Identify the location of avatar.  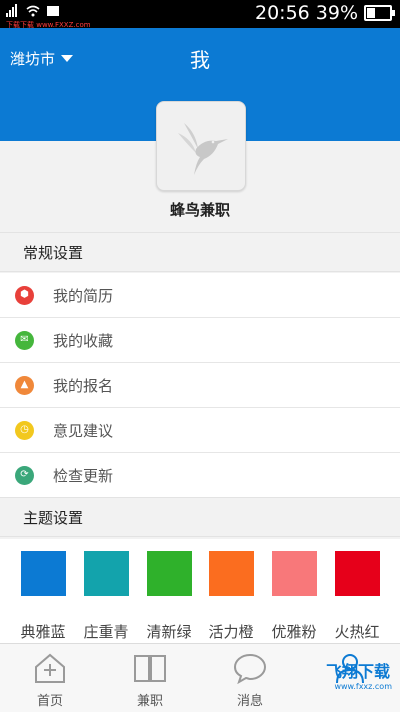
(201, 146).